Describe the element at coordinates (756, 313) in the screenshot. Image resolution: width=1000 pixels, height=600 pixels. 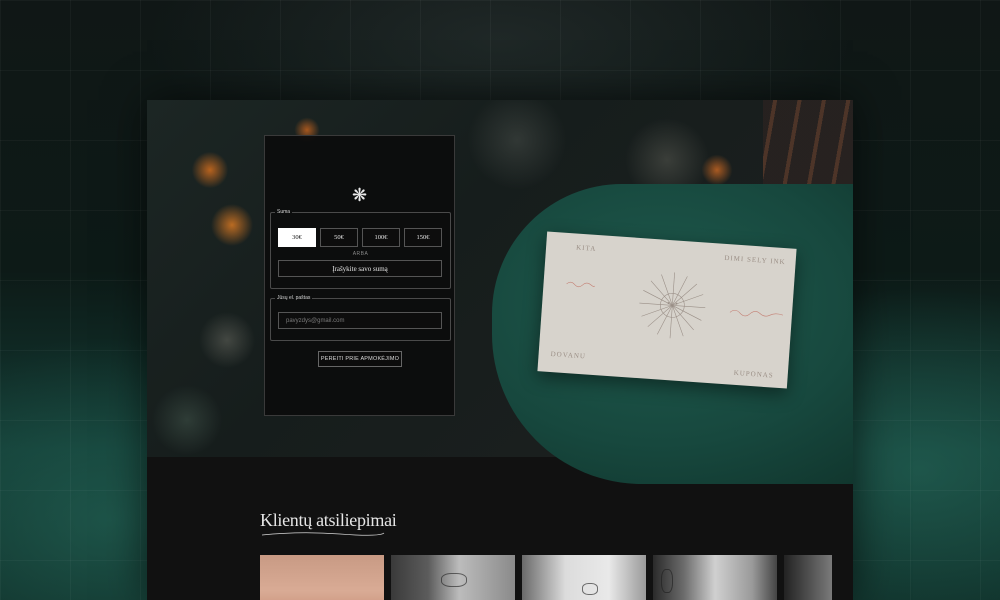
I see `handwriting-right-icon` at that location.